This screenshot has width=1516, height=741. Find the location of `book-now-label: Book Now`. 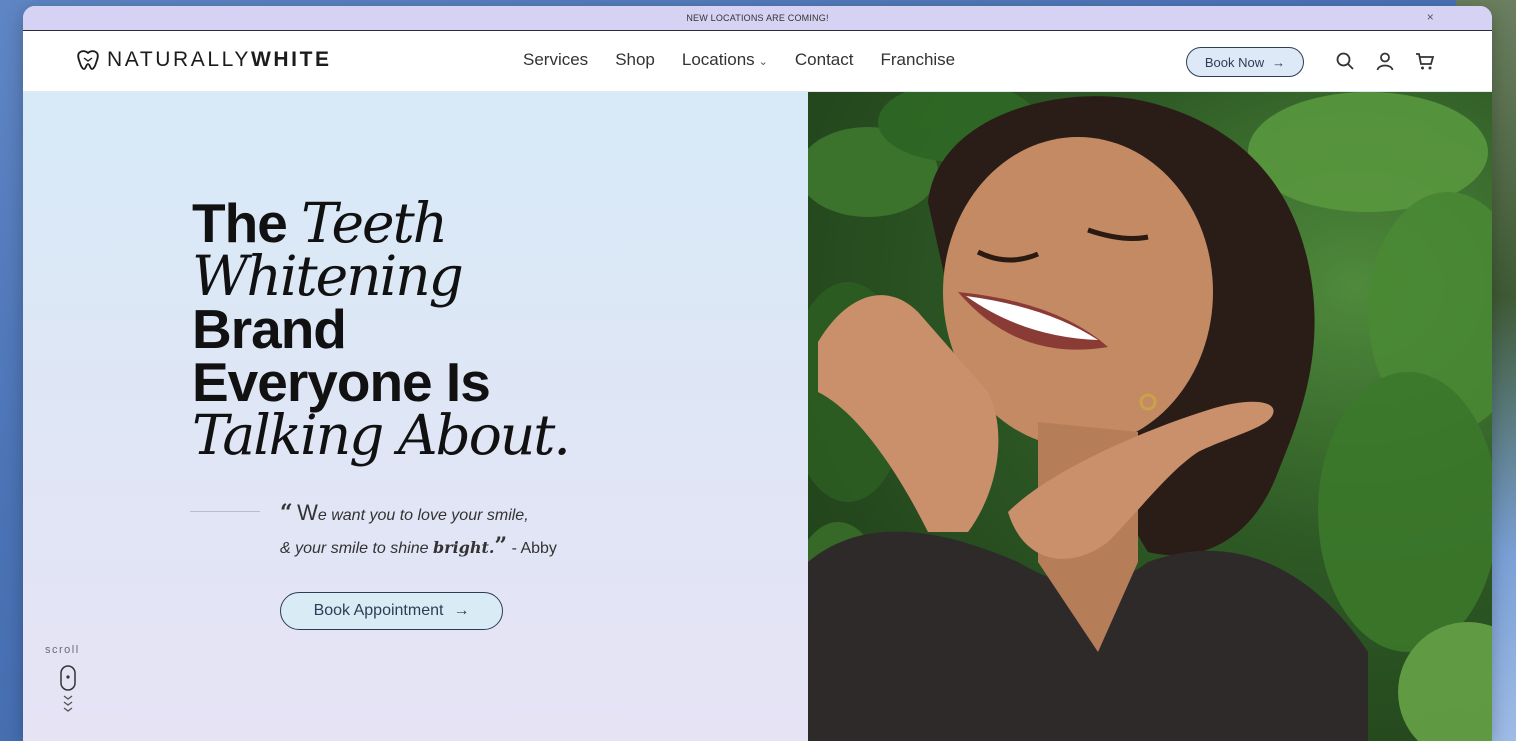

book-now-label: Book Now is located at coordinates (1234, 62).